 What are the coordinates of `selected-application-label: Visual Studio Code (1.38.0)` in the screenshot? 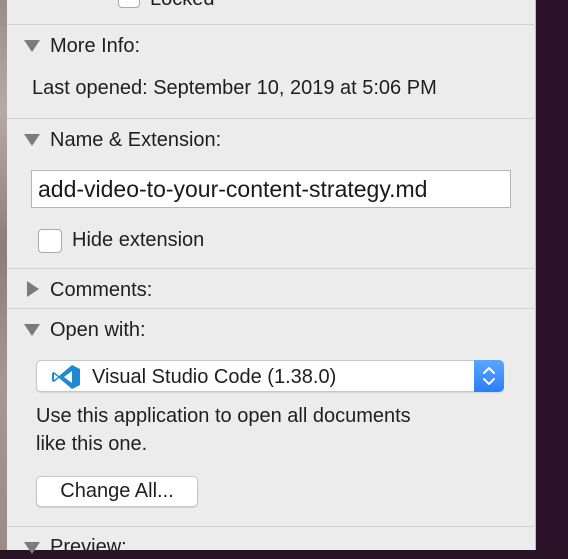 It's located at (214, 377).